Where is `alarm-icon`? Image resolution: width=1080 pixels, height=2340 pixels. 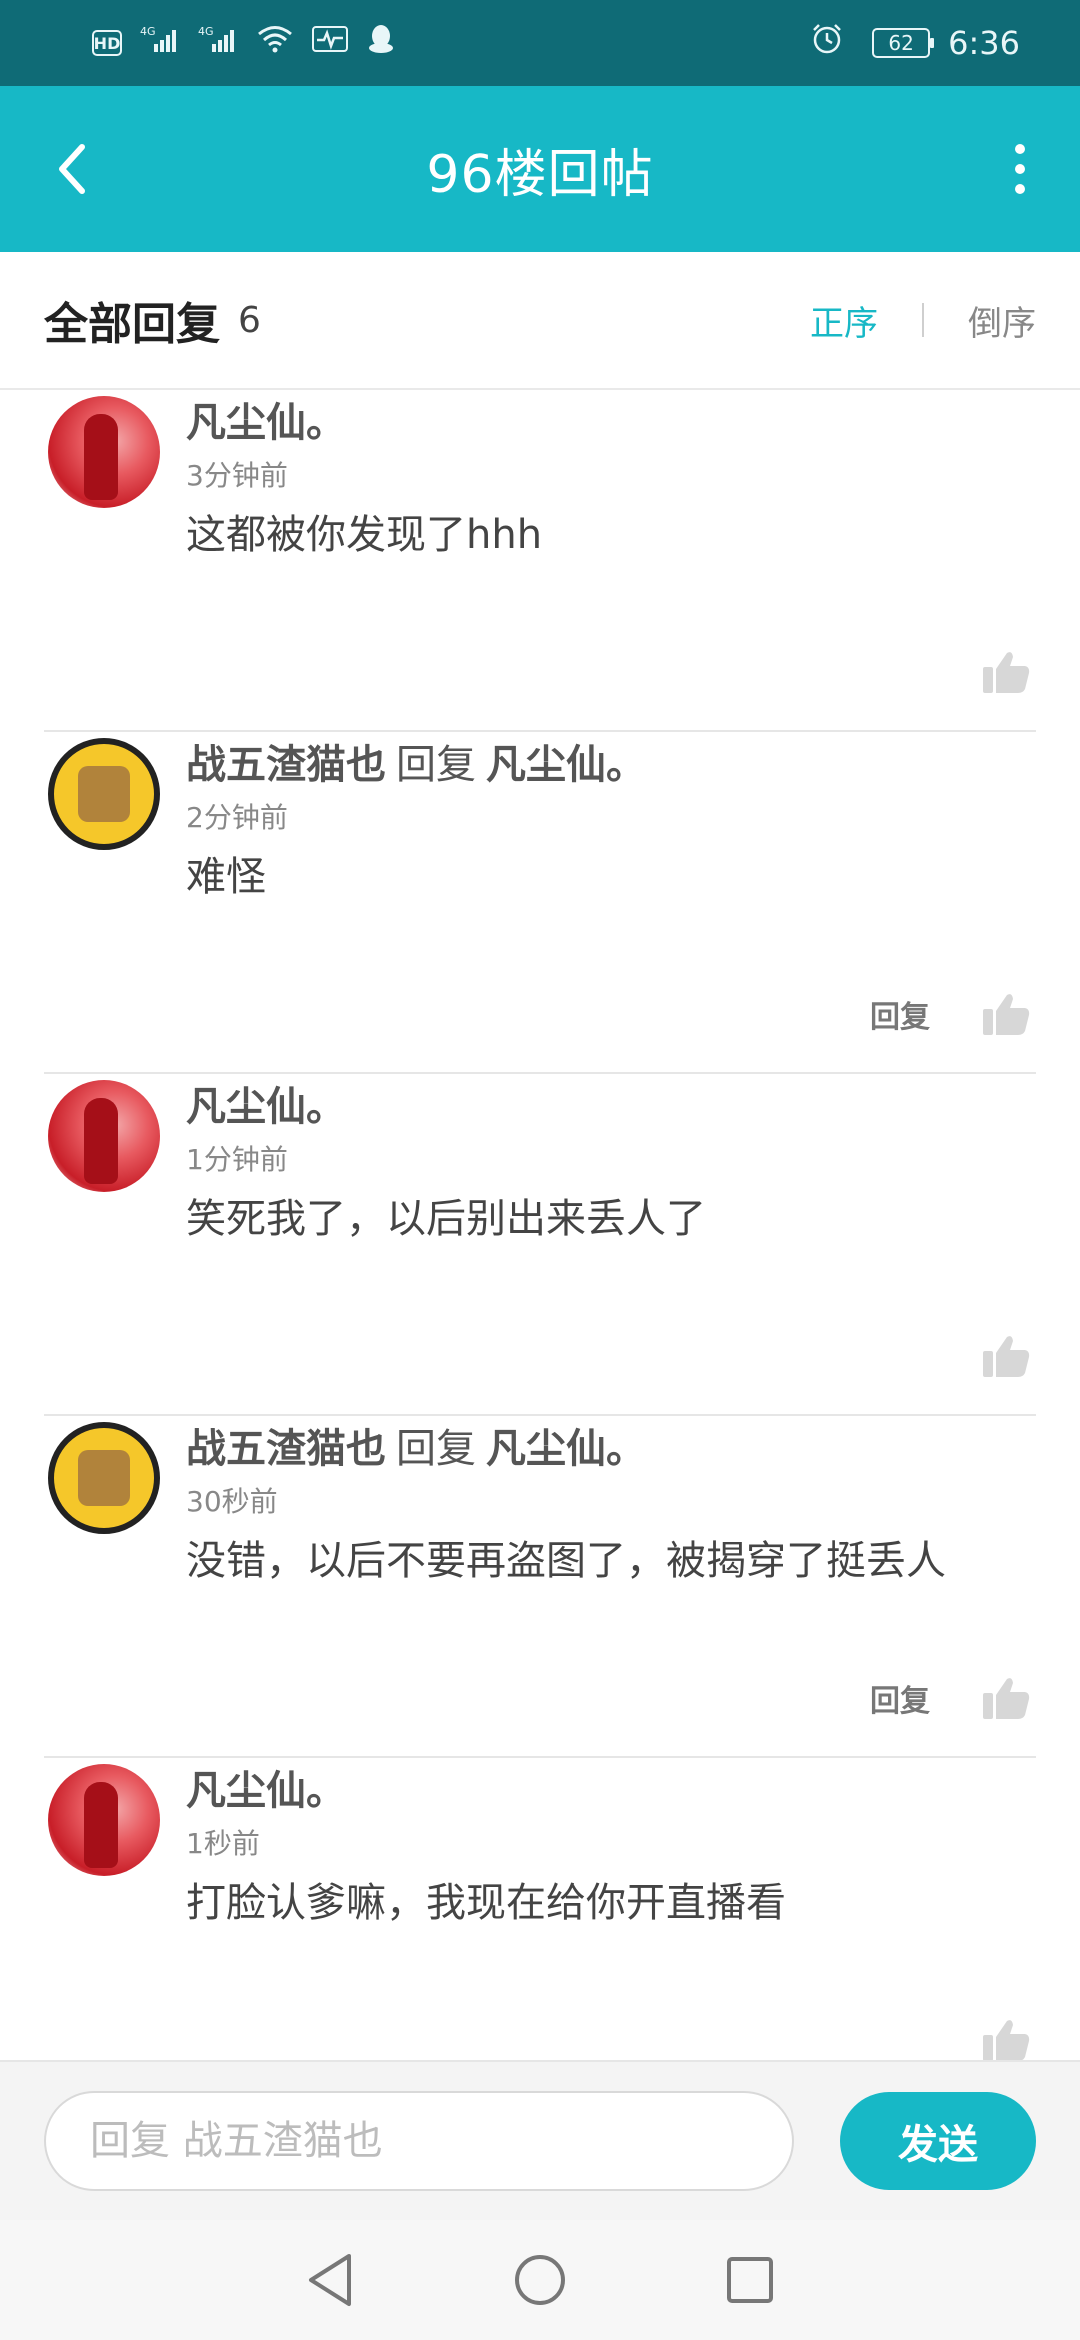
alarm-icon is located at coordinates (827, 43).